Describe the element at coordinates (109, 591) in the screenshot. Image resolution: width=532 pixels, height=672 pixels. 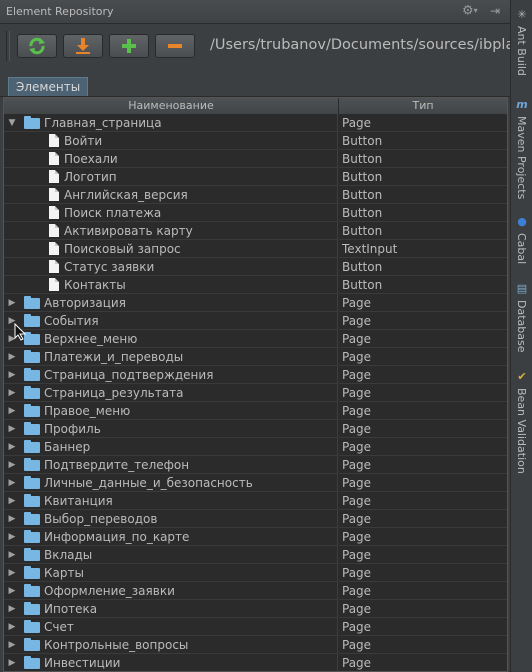
I see `row-name: Оформление_заявки` at that location.